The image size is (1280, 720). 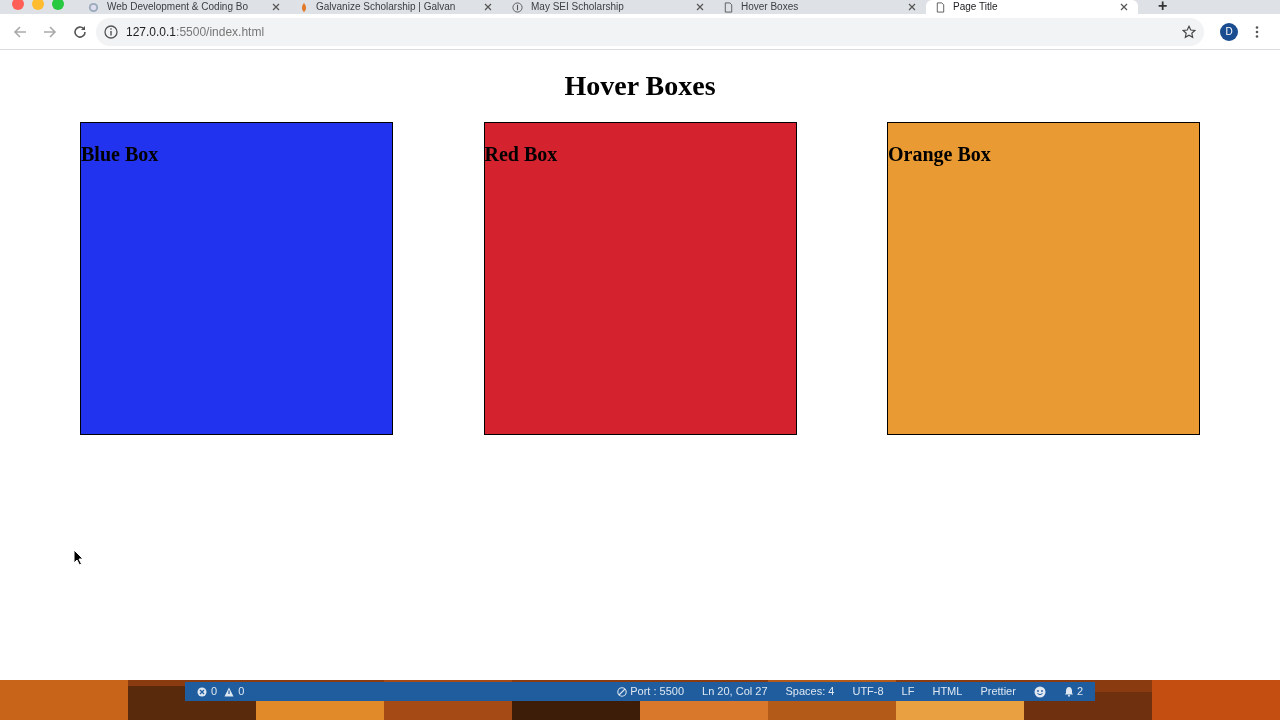 I want to click on box-label: Orange Box, so click(x=940, y=154).